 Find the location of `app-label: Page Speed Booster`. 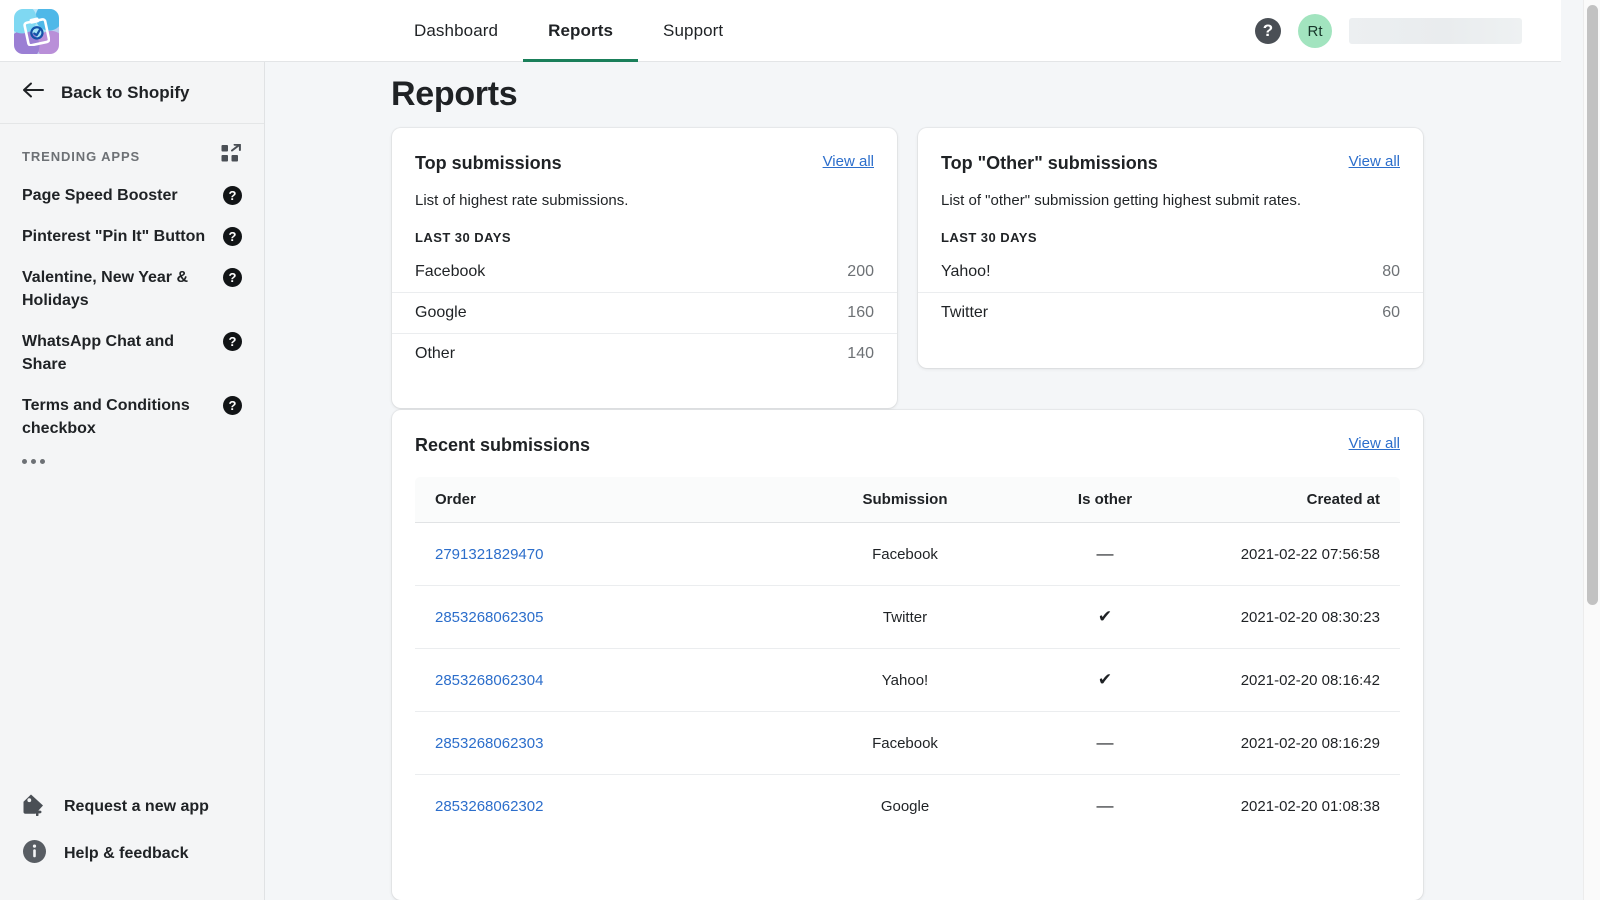

app-label: Page Speed Booster is located at coordinates (100, 195).